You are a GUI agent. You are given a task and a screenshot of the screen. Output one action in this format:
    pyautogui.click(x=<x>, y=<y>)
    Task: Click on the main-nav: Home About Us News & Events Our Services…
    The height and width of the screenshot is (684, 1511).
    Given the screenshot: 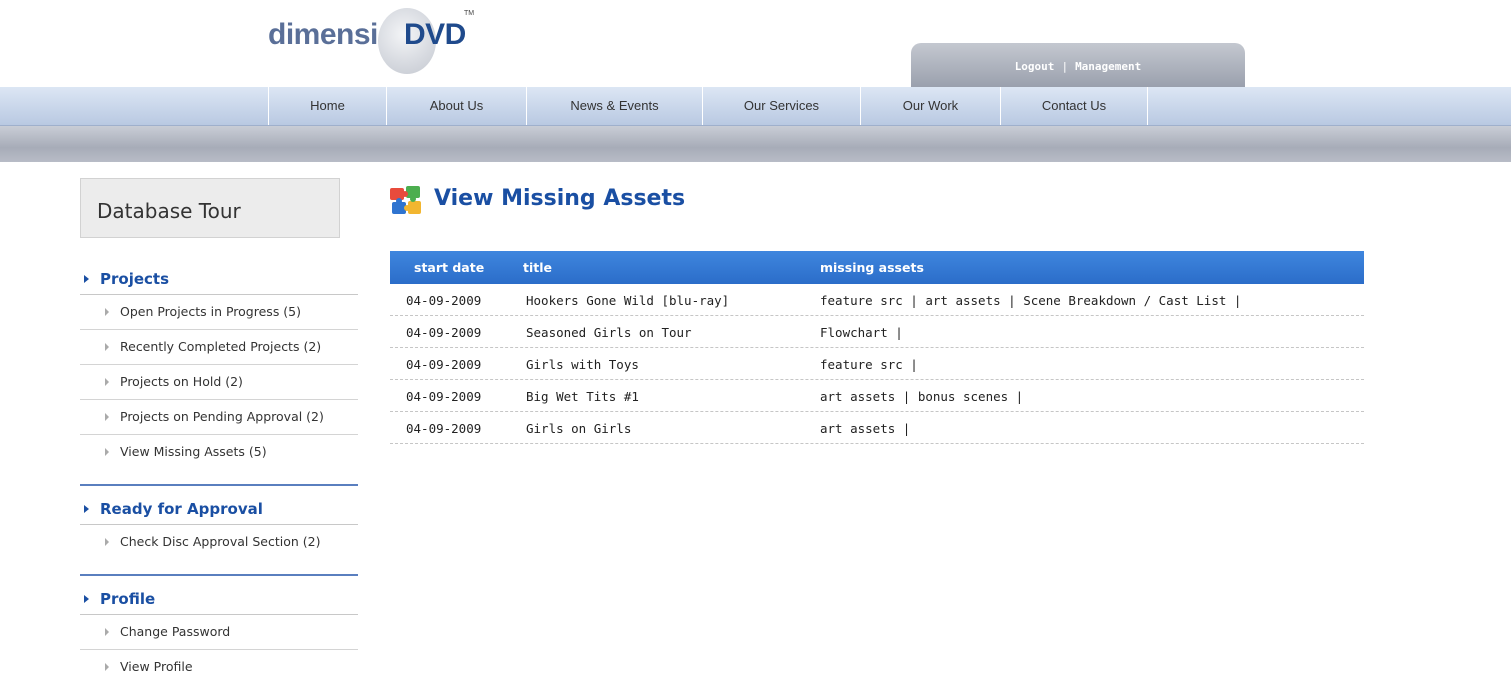 What is the action you would take?
    pyautogui.click(x=755, y=106)
    